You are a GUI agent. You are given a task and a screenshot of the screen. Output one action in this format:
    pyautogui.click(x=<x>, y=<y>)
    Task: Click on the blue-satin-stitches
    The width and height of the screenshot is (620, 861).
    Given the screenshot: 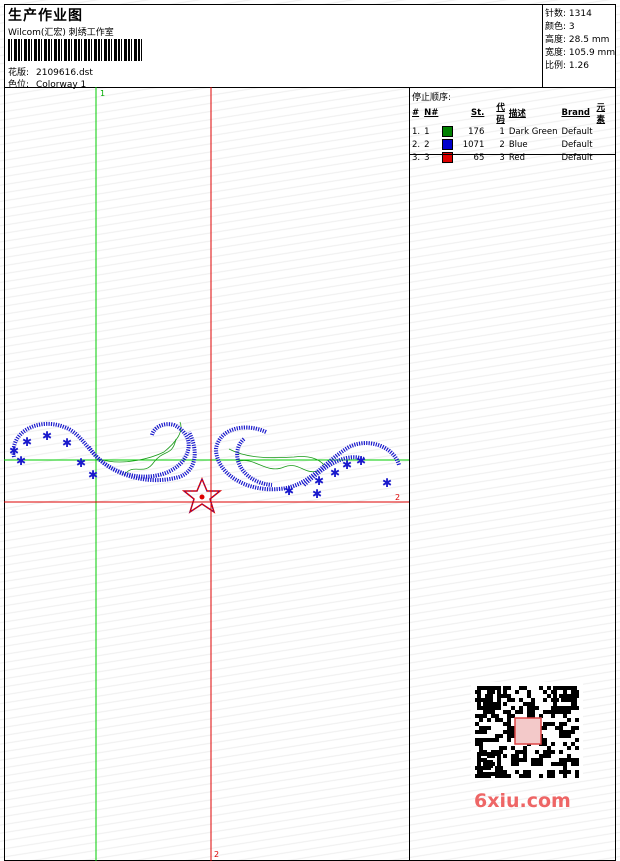 What is the action you would take?
    pyautogui.click(x=206, y=456)
    